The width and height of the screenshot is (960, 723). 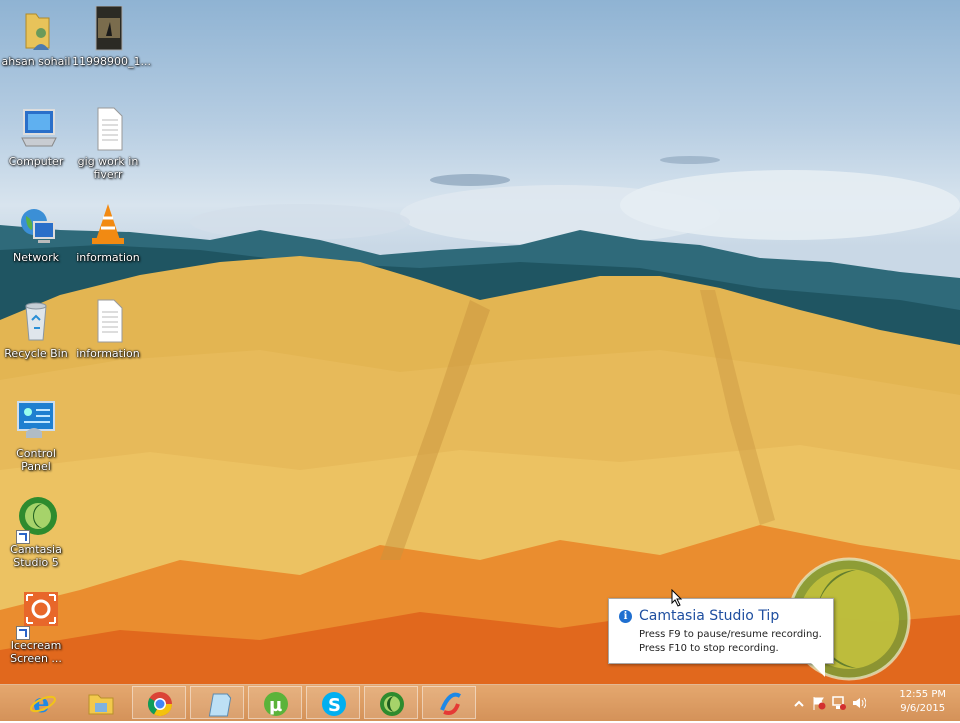 I want to click on taskbar: e µ S 12:55 PM 9/6/2015, so click(x=480, y=702).